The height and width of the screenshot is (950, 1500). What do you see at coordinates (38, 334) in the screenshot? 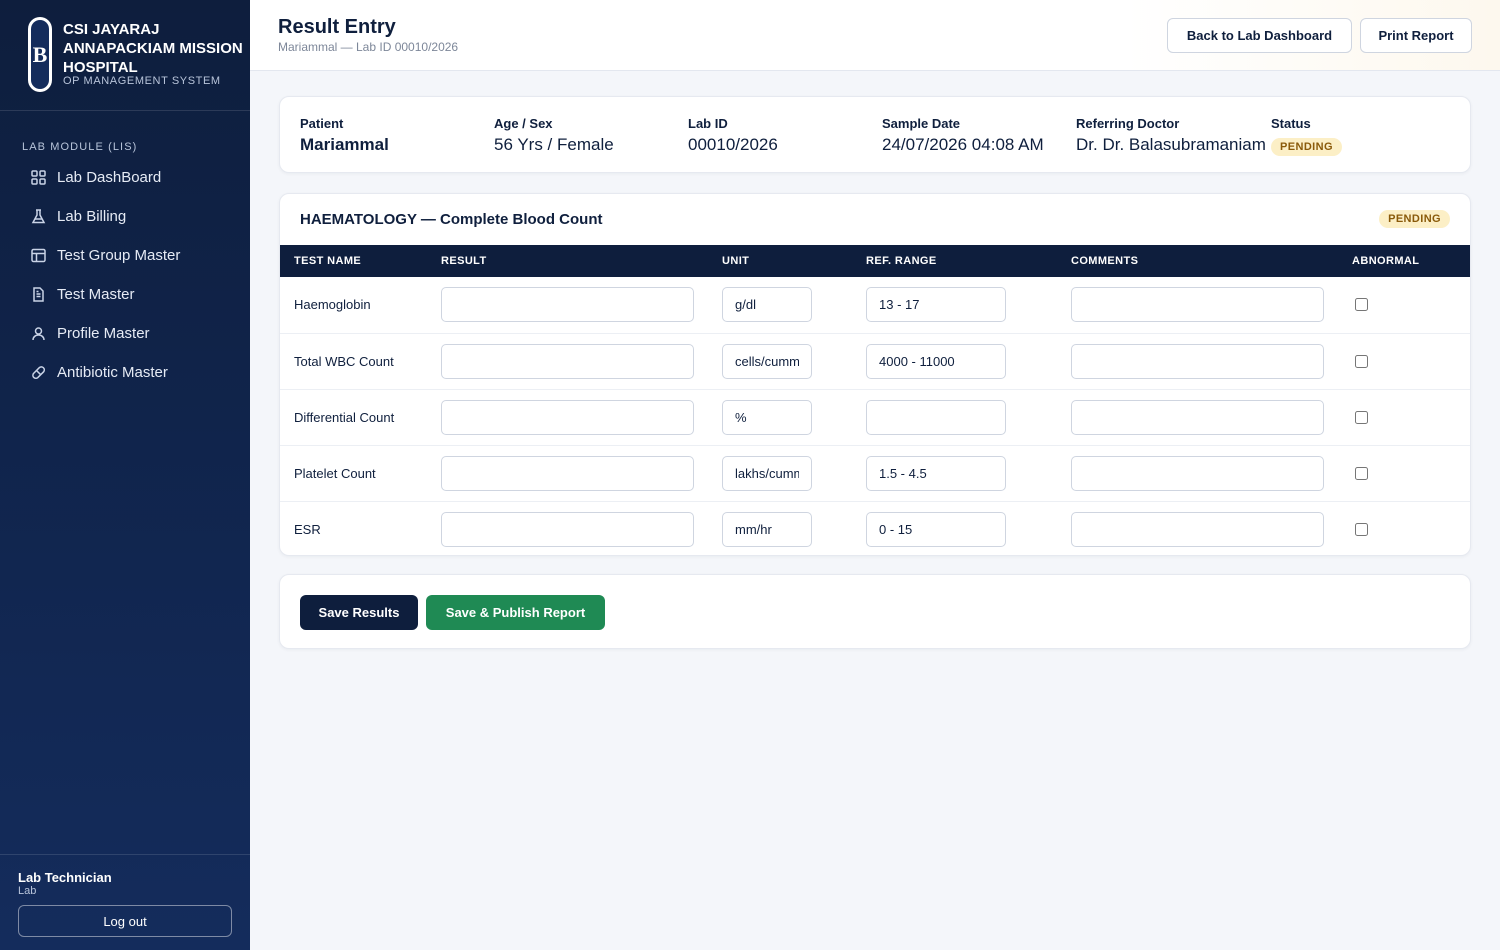
I see `user-icon` at bounding box center [38, 334].